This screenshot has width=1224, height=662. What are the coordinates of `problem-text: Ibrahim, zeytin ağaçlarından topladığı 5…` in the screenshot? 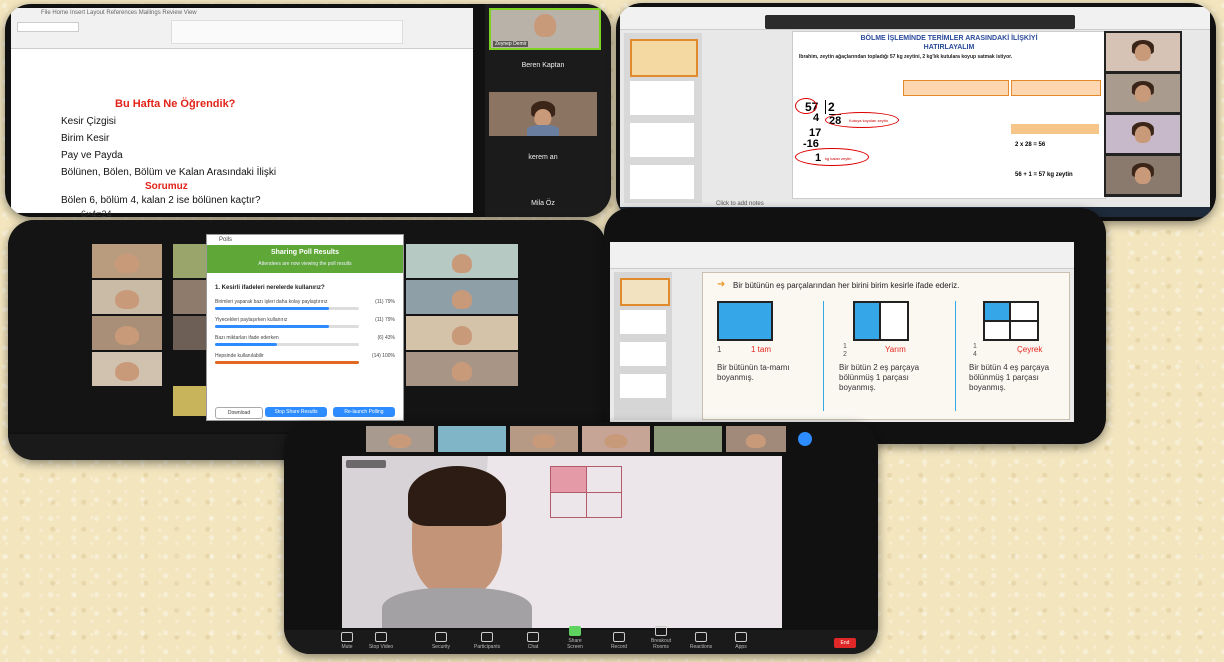 It's located at (906, 57).